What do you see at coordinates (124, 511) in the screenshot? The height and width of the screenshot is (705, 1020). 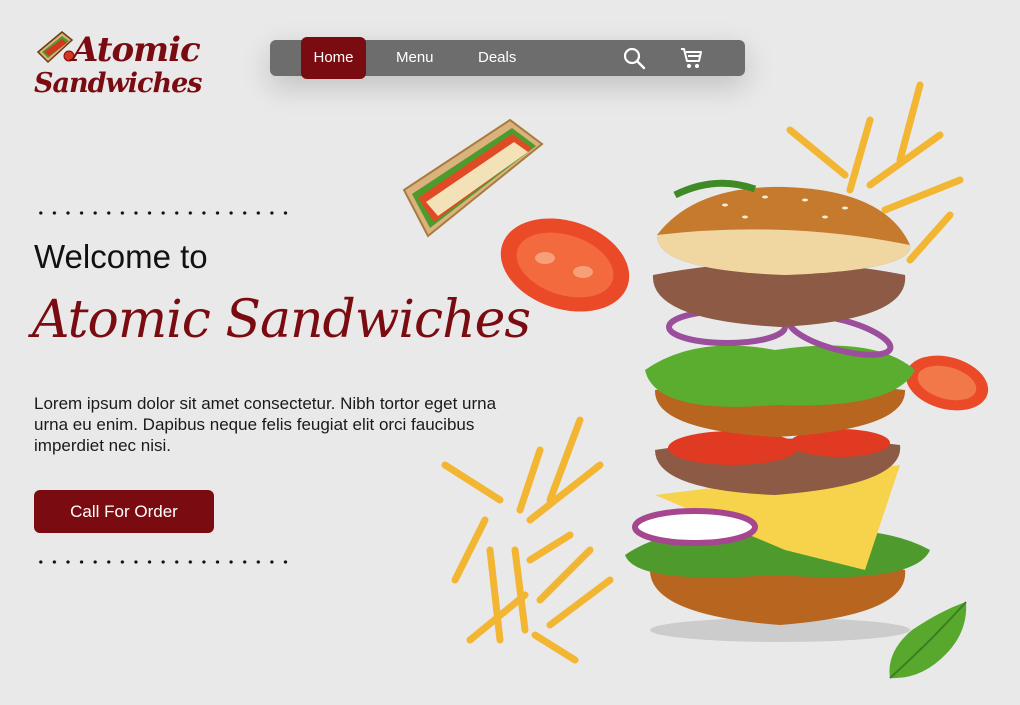 I see `call-for-order-button: Call For Order` at bounding box center [124, 511].